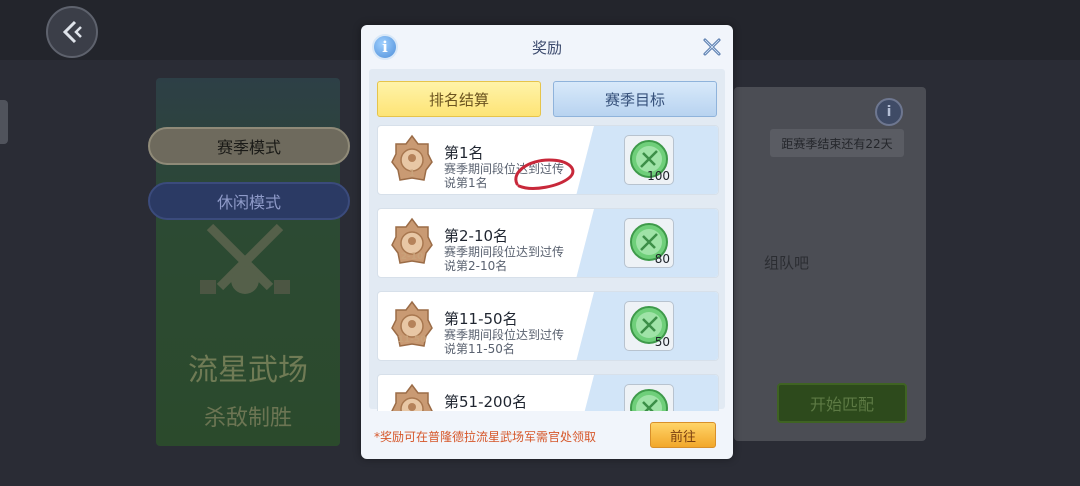 This screenshot has height=486, width=1080. I want to click on rank-description: 赛季期间段位达到过传说第11-50名, so click(504, 342).